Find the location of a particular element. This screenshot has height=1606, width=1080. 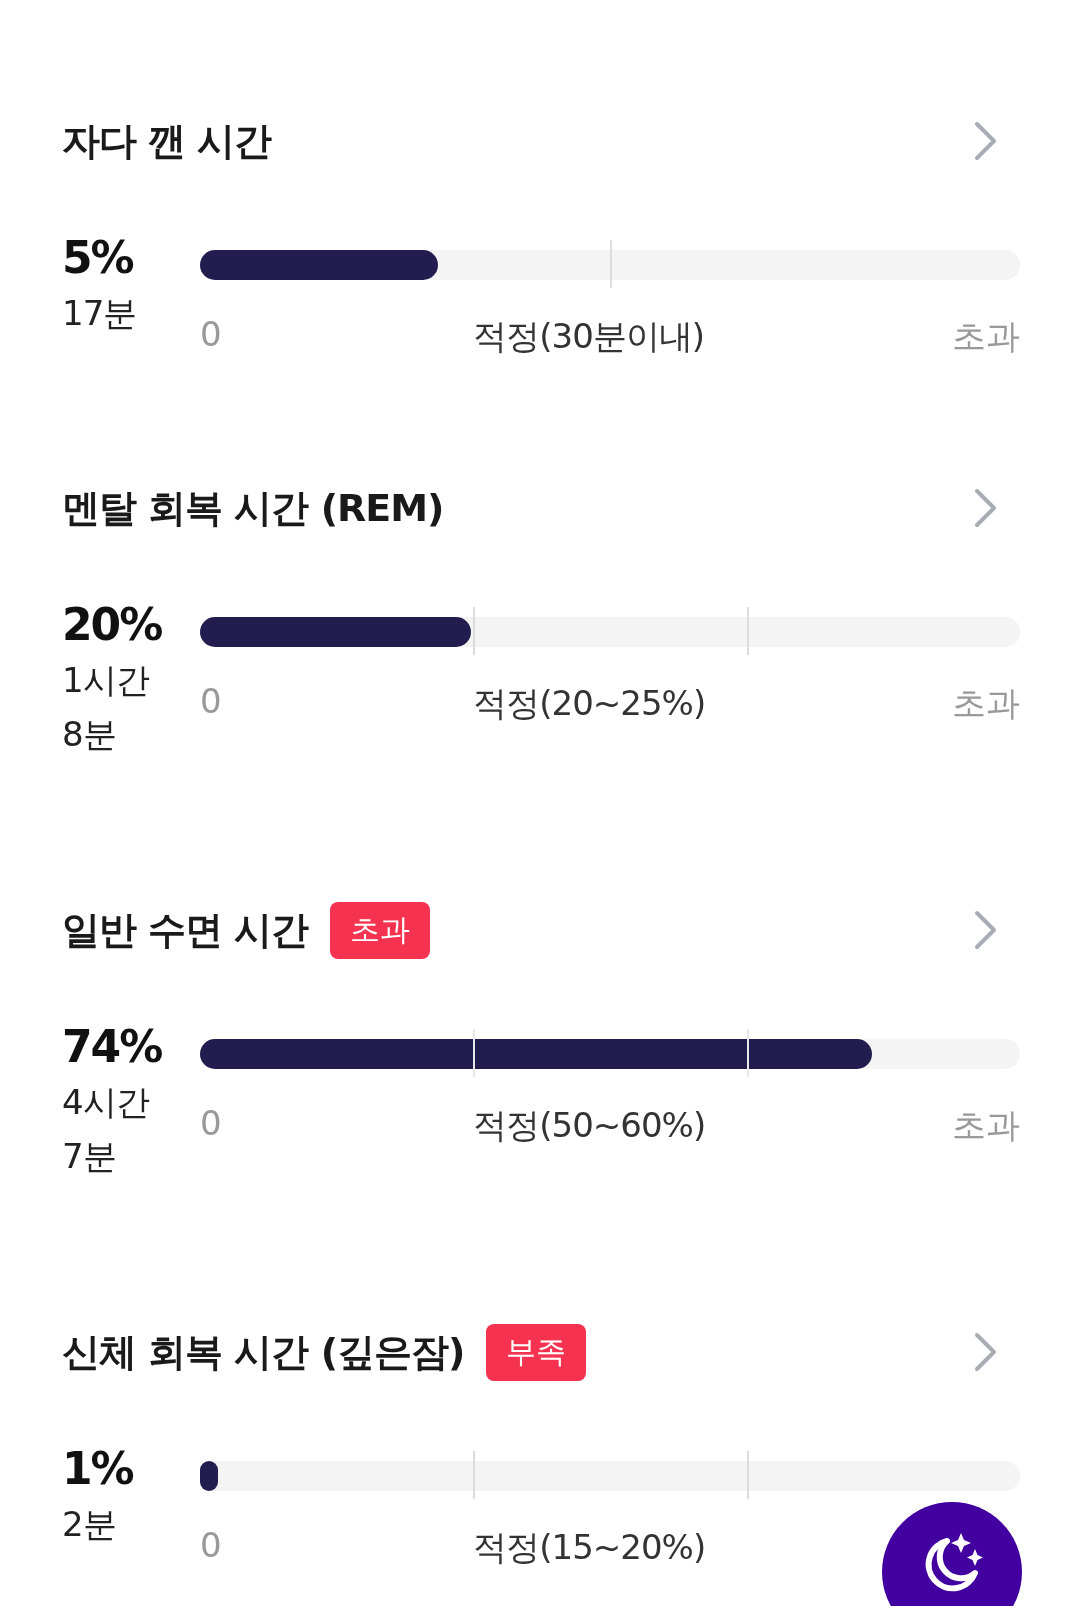

section-title: 자다 깬 시간 is located at coordinates (167, 141).